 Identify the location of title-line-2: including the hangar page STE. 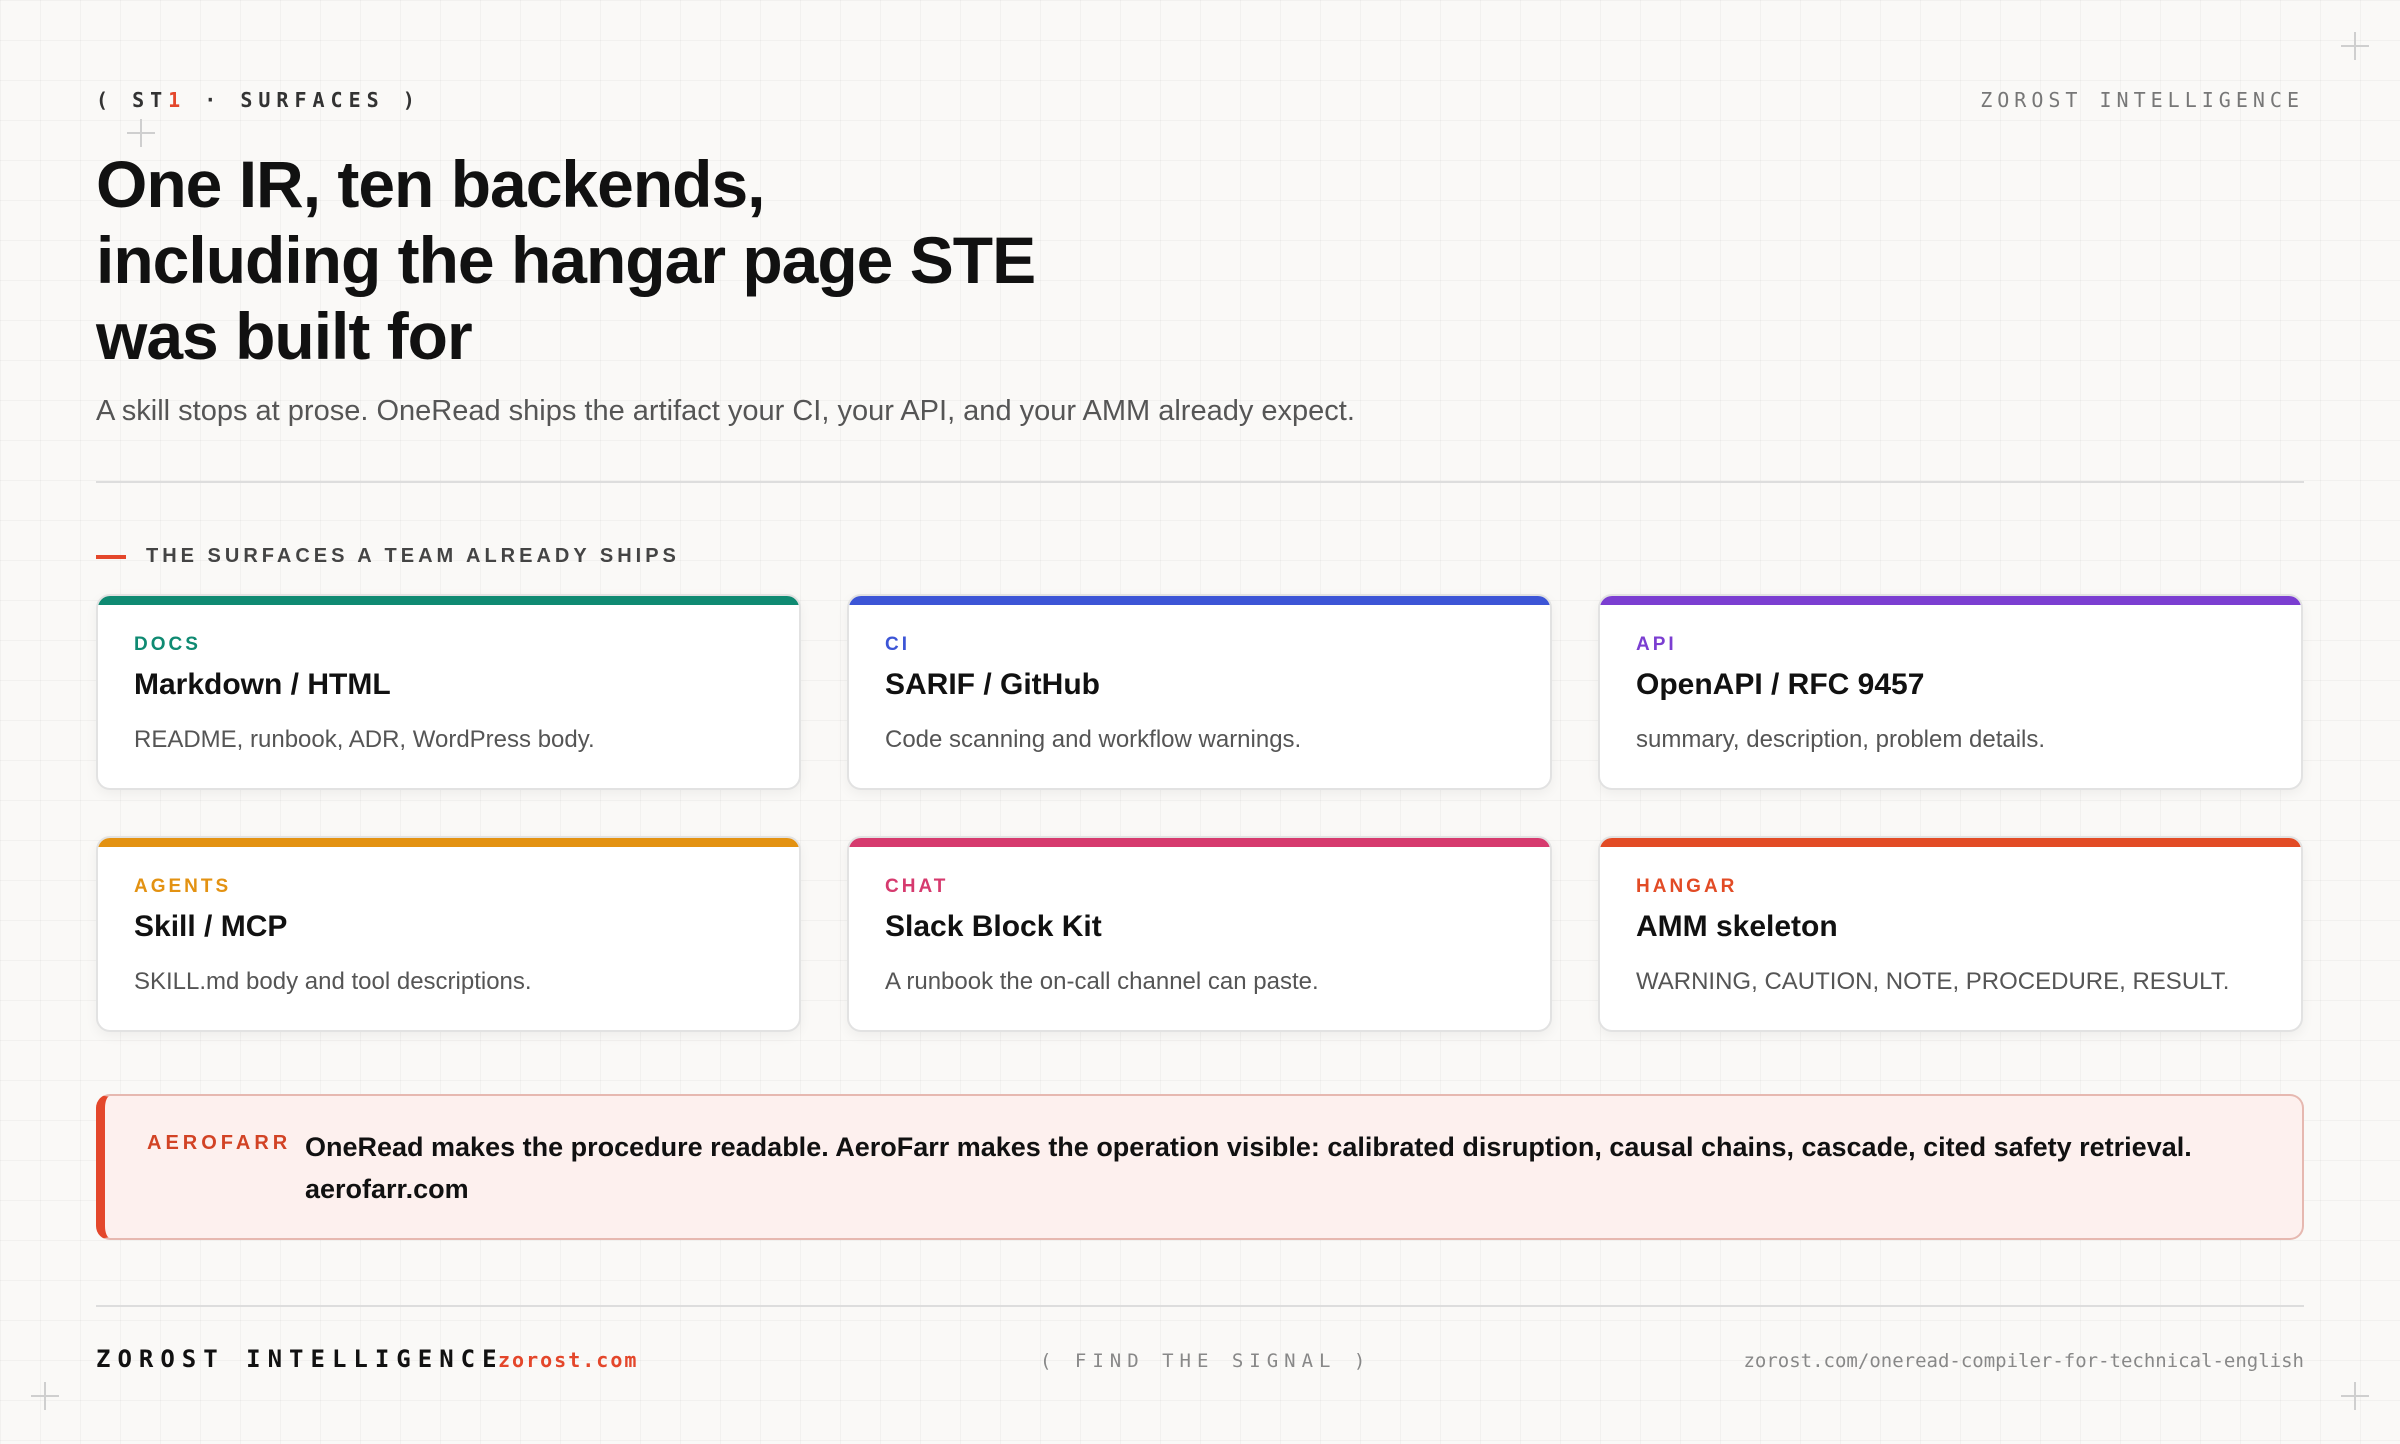
(566, 260).